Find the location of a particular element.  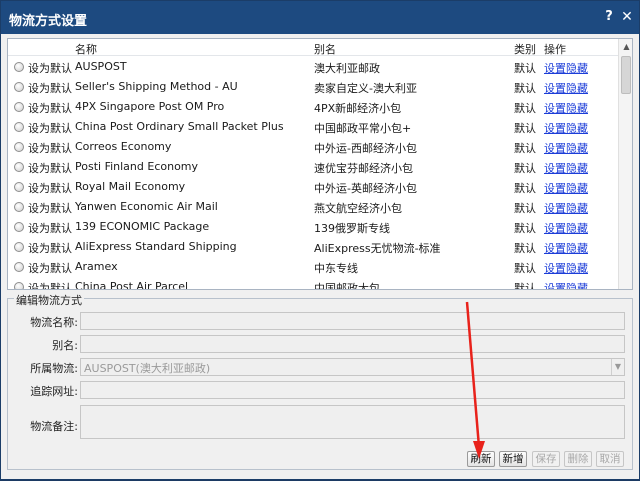

annotation-arrow-head is located at coordinates (479, 450).